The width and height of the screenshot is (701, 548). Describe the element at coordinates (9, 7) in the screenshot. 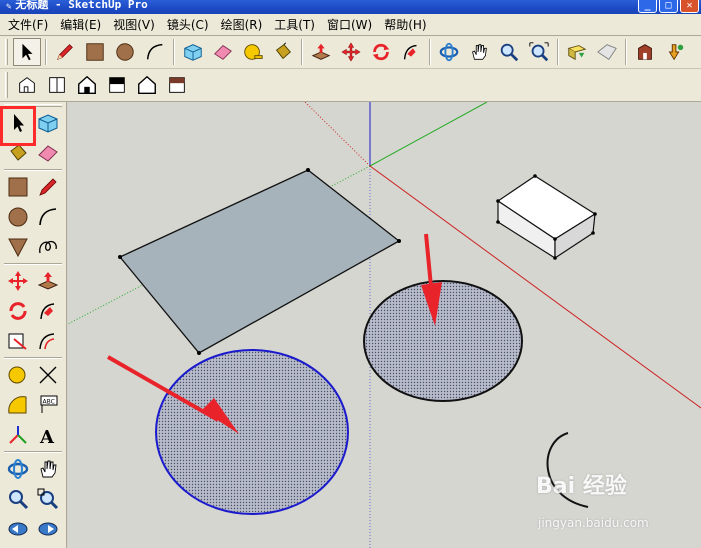

I see `app-icon: ✎` at that location.